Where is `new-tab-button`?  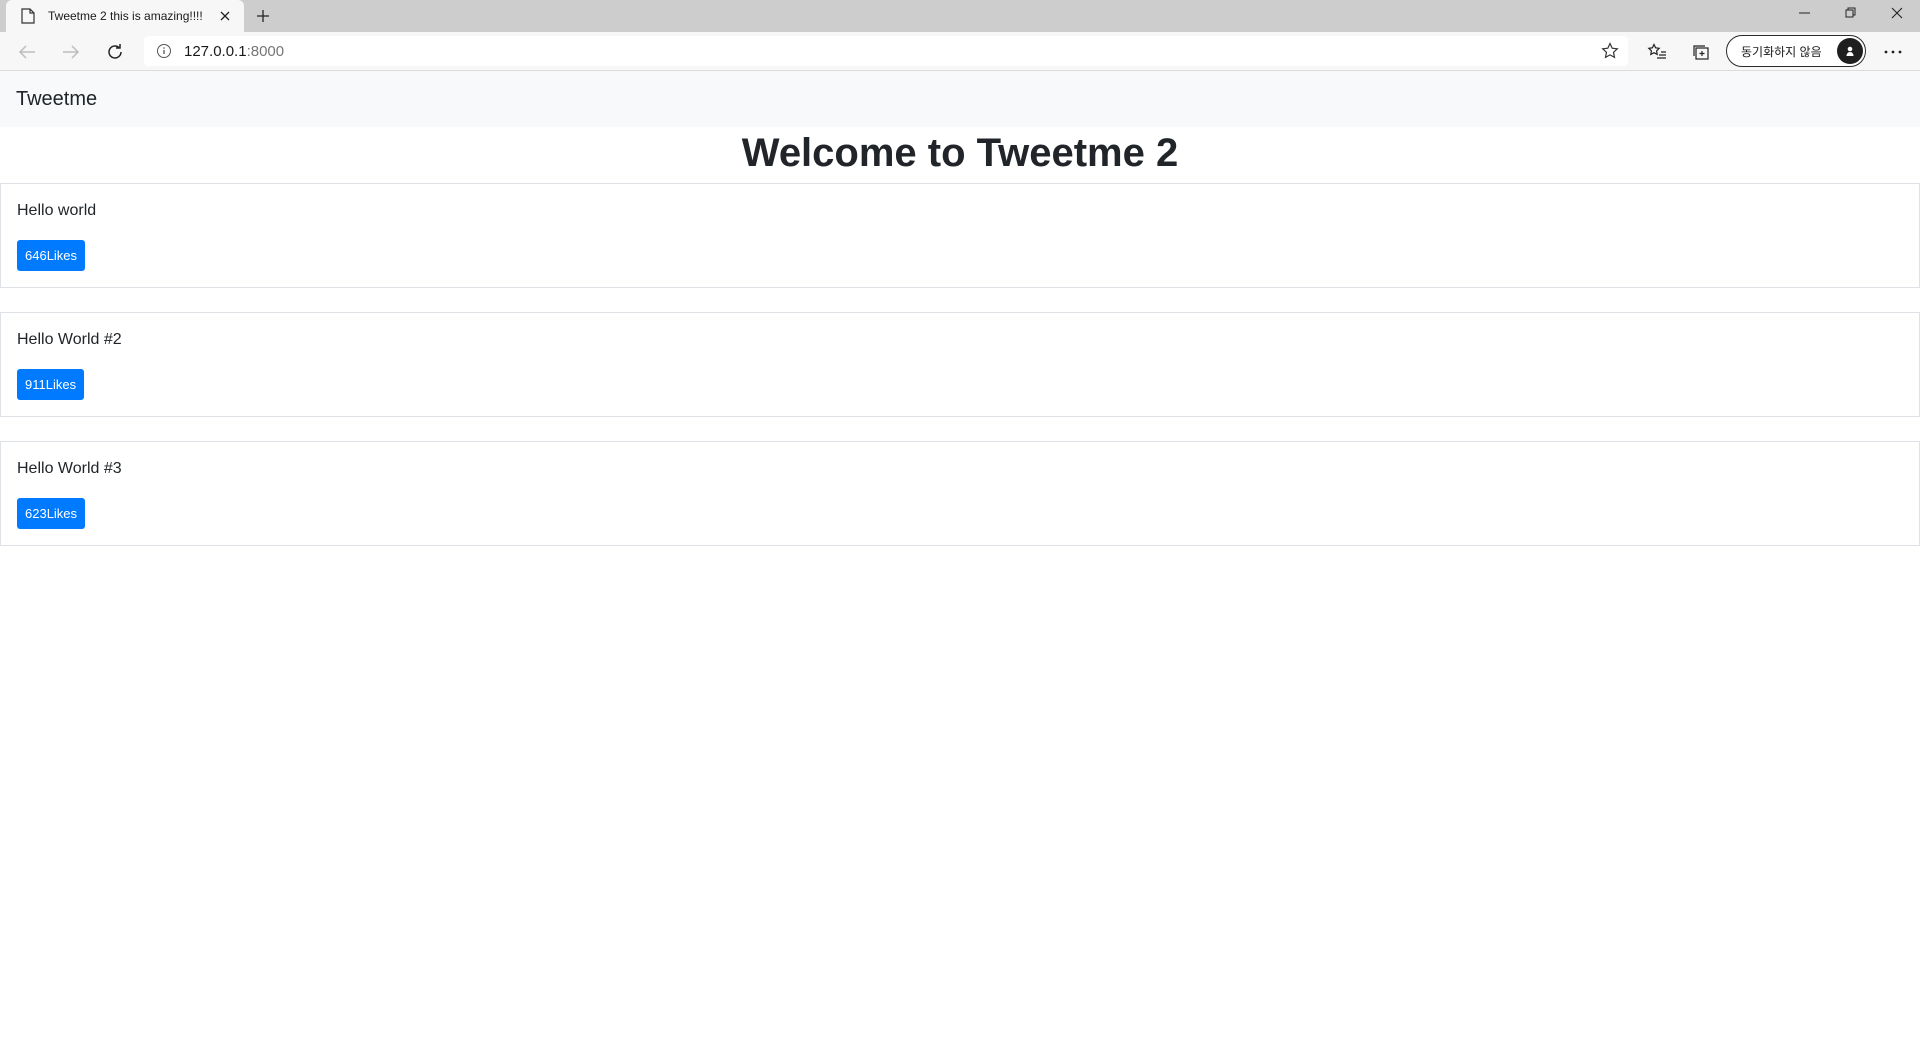 new-tab-button is located at coordinates (263, 16).